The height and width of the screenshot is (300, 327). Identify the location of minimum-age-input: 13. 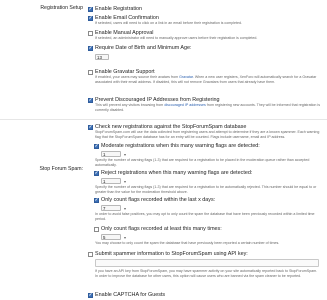
(102, 57).